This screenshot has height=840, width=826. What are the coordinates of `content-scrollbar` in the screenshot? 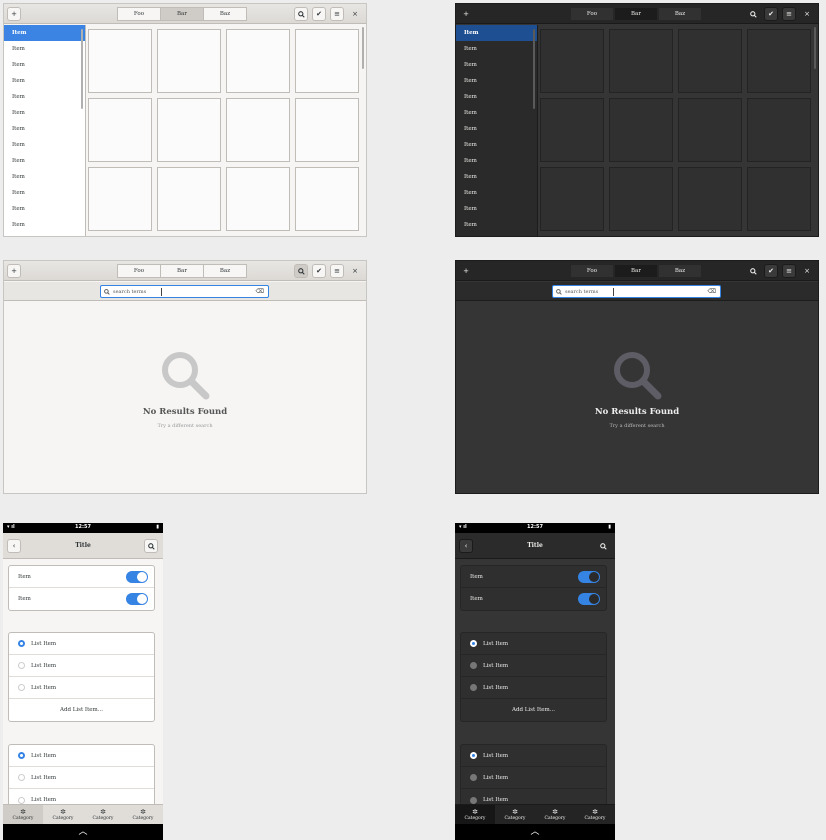 It's located at (815, 48).